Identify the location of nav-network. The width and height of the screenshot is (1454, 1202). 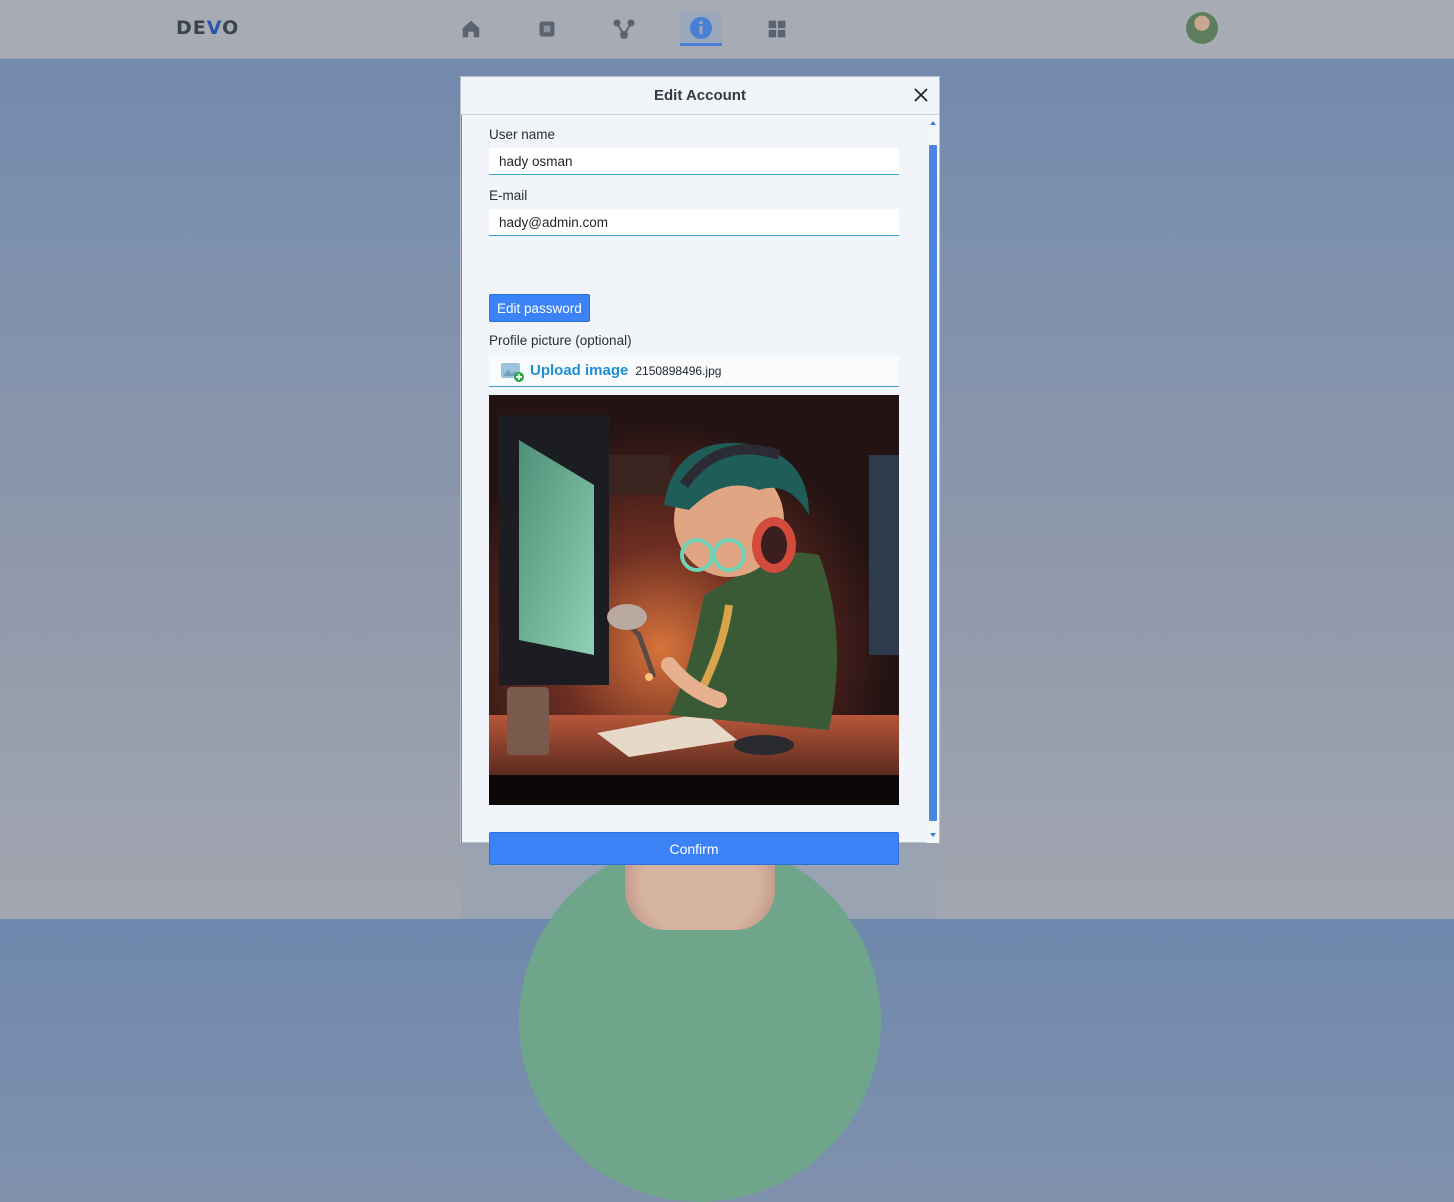
(624, 29).